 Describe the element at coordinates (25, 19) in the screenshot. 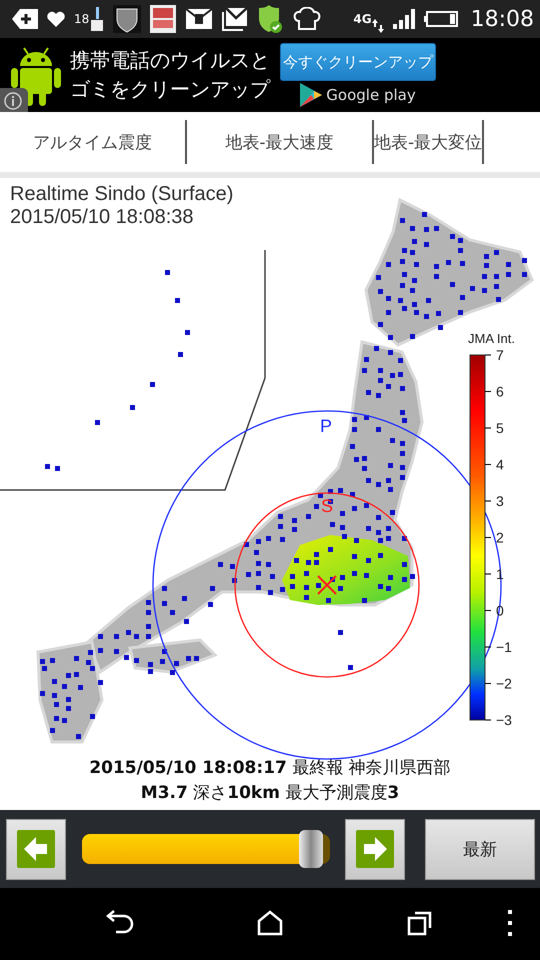

I see `plus-tag-icon` at that location.